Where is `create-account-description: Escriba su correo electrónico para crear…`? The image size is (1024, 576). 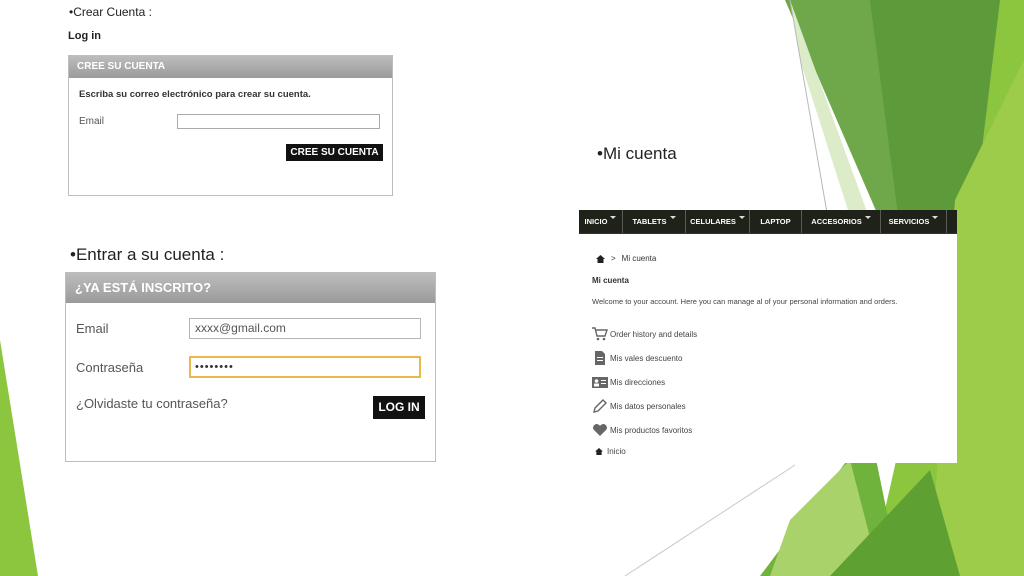 create-account-description: Escriba su correo electrónico para crear… is located at coordinates (195, 94).